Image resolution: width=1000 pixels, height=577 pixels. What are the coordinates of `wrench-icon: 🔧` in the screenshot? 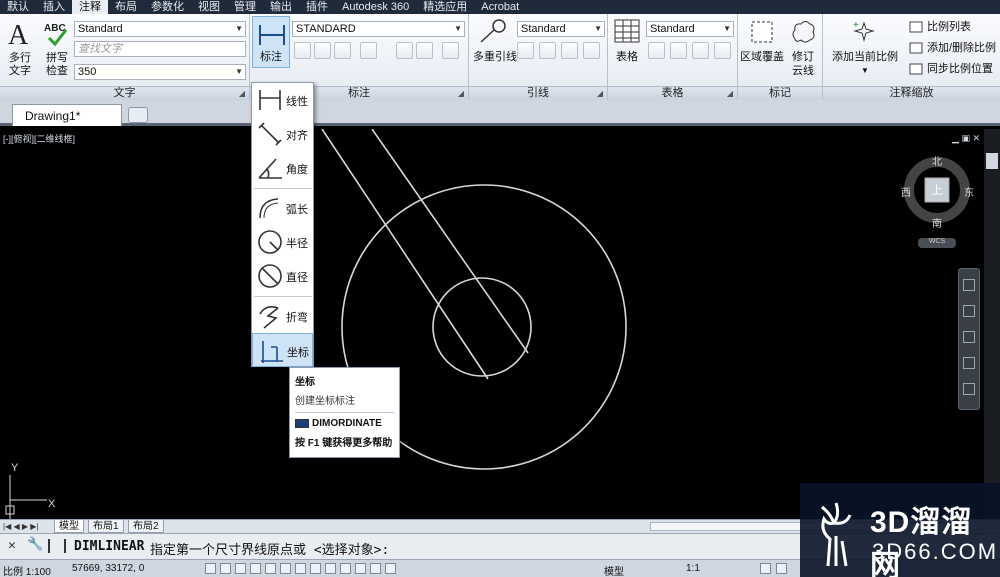 It's located at (35, 544).